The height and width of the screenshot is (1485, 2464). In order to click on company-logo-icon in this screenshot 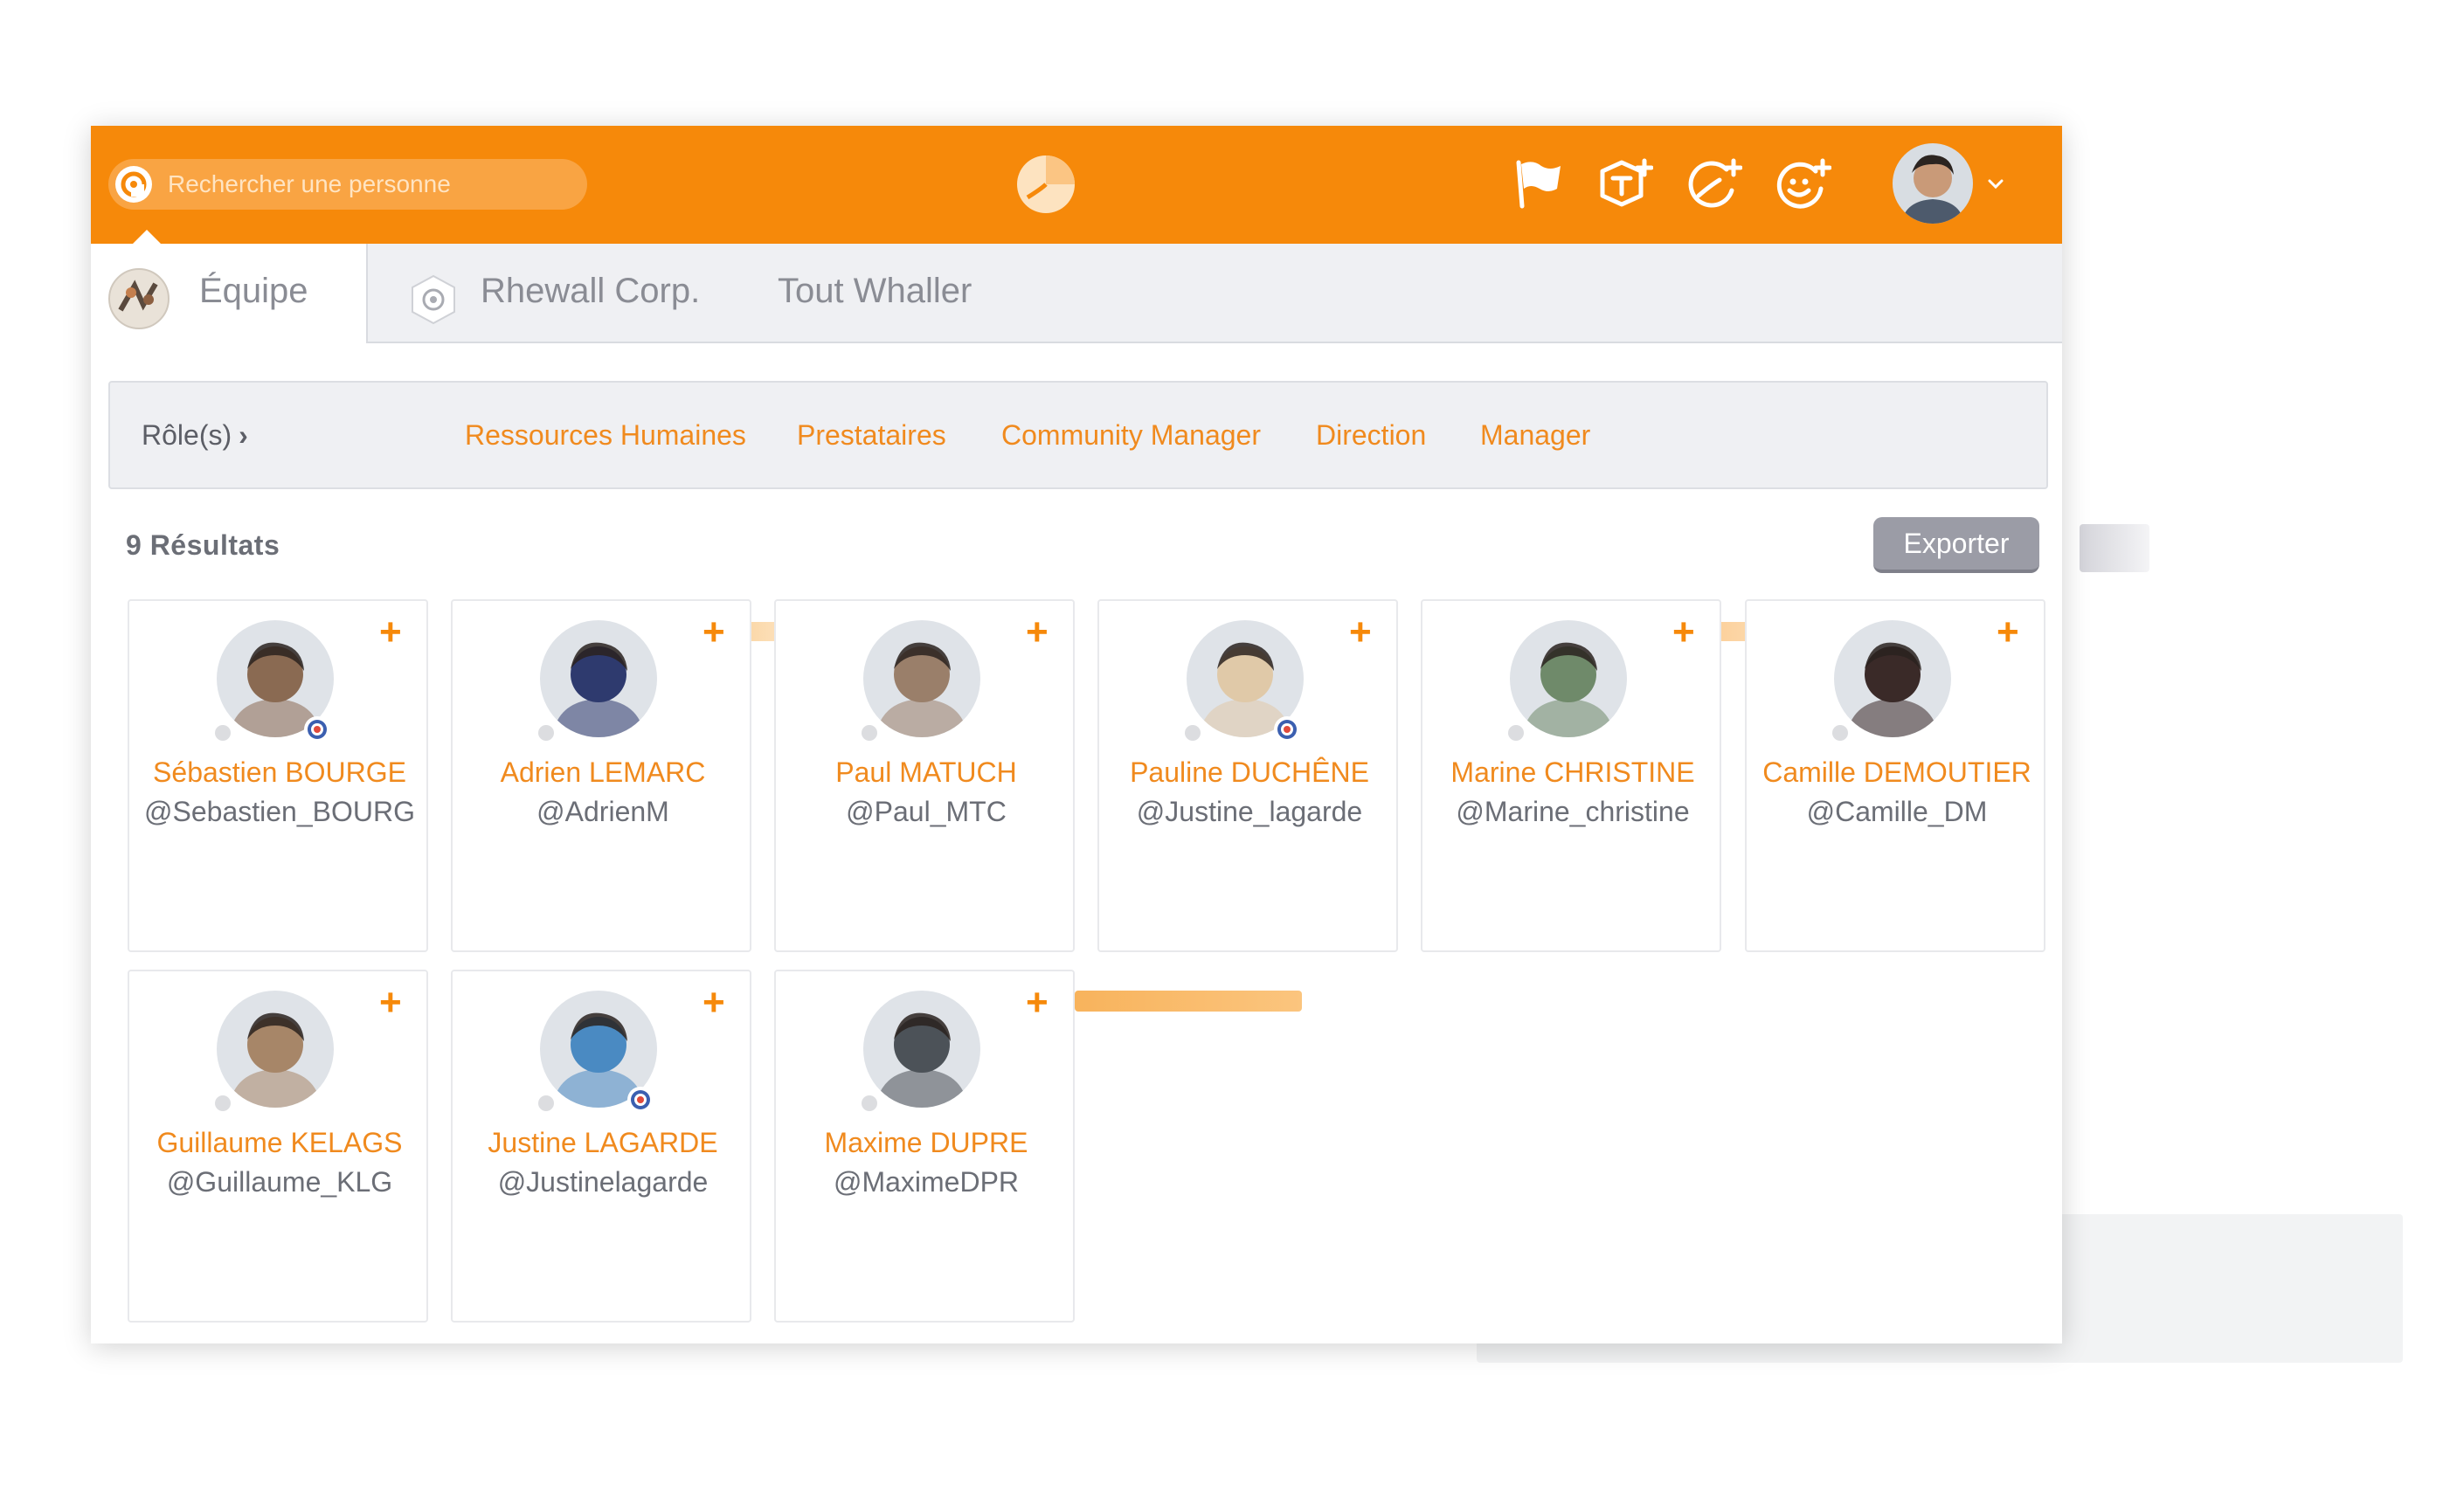, I will do `click(433, 299)`.